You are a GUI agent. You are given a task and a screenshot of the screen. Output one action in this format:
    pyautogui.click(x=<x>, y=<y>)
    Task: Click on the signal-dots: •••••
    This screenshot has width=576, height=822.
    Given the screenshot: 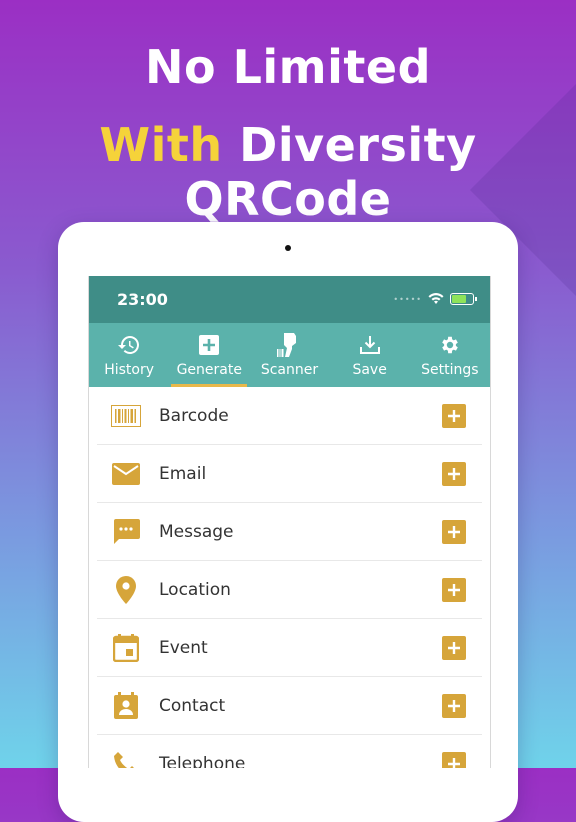 What is the action you would take?
    pyautogui.click(x=407, y=299)
    